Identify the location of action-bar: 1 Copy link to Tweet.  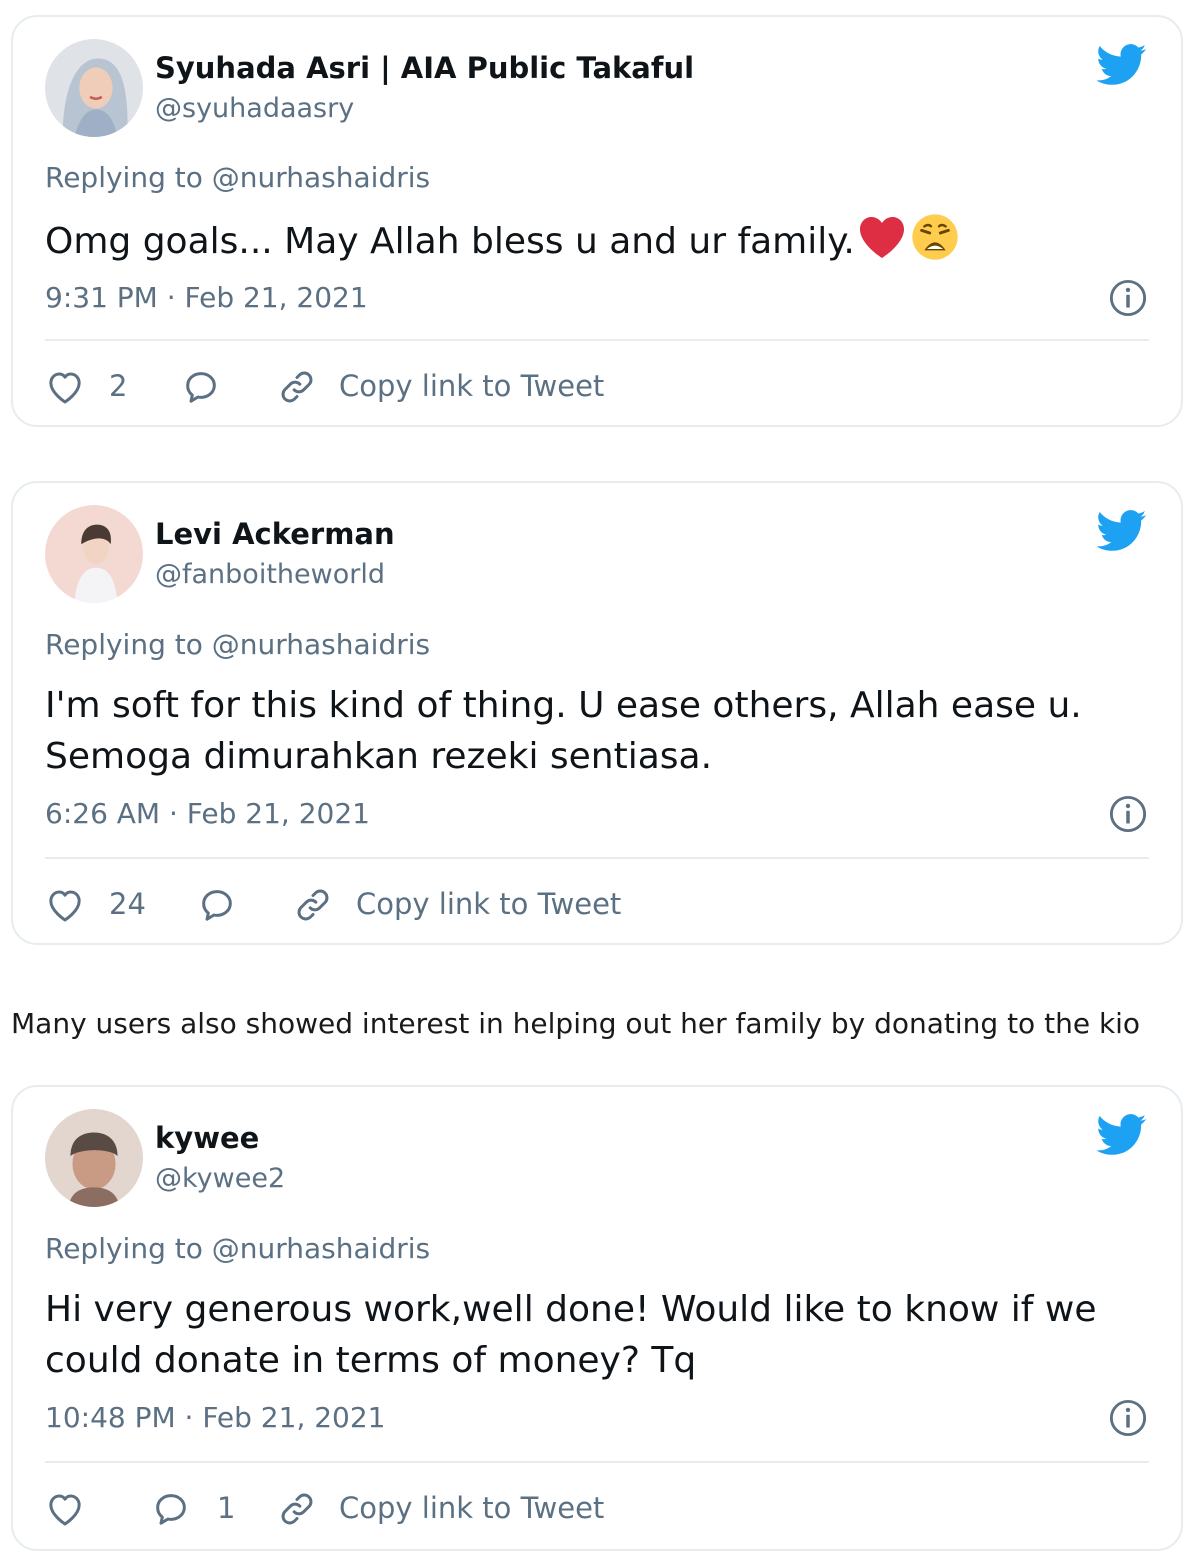
(597, 1511).